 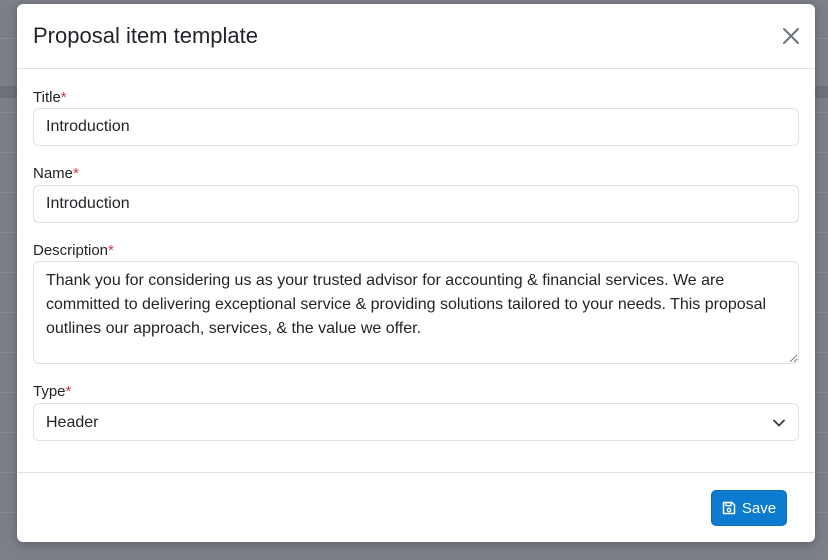 I want to click on title-input, so click(x=416, y=127).